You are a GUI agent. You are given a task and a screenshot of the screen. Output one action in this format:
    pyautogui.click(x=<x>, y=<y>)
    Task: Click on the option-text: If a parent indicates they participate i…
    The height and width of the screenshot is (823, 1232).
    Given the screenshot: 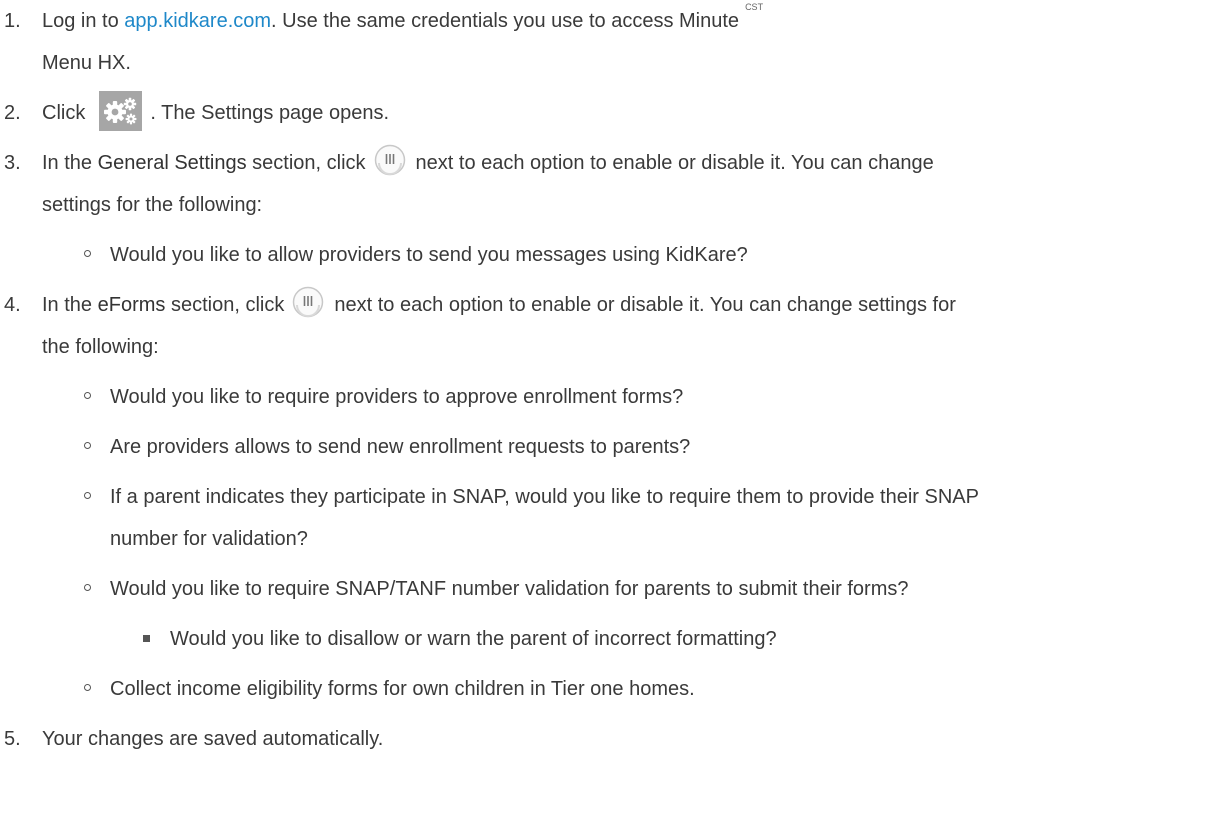 What is the action you would take?
    pyautogui.click(x=544, y=497)
    